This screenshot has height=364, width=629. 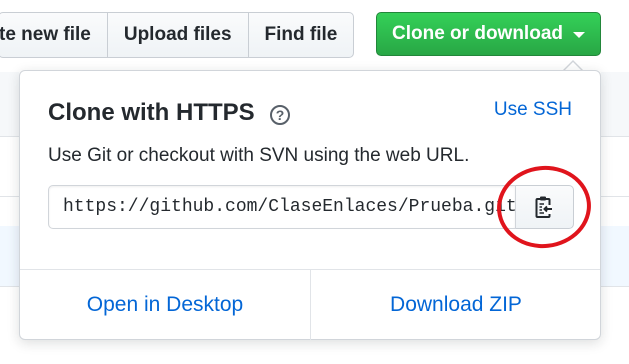 I want to click on clone-or-download-button: Clone or download, so click(x=488, y=34).